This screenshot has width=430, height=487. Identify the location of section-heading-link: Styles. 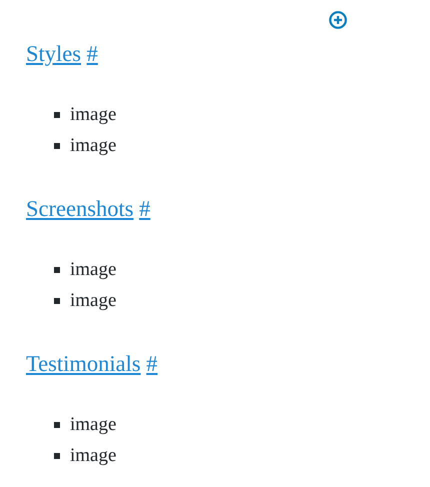
(54, 53).